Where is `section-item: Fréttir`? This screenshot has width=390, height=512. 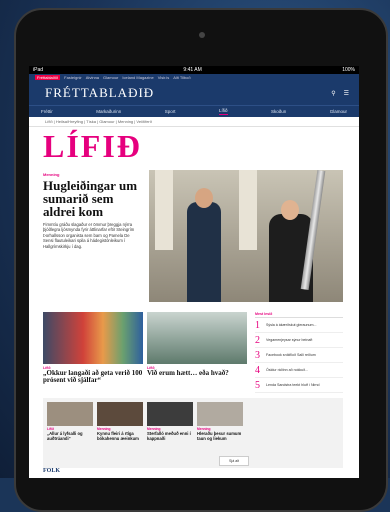 section-item: Fréttir is located at coordinates (47, 111).